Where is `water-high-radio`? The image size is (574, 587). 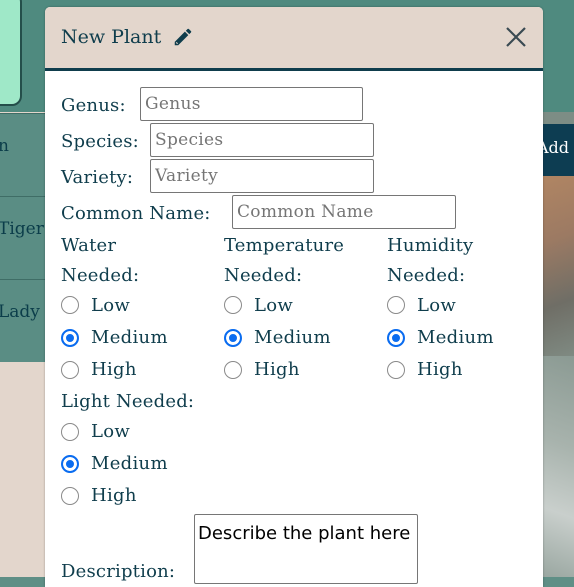
water-high-radio is located at coordinates (70, 370).